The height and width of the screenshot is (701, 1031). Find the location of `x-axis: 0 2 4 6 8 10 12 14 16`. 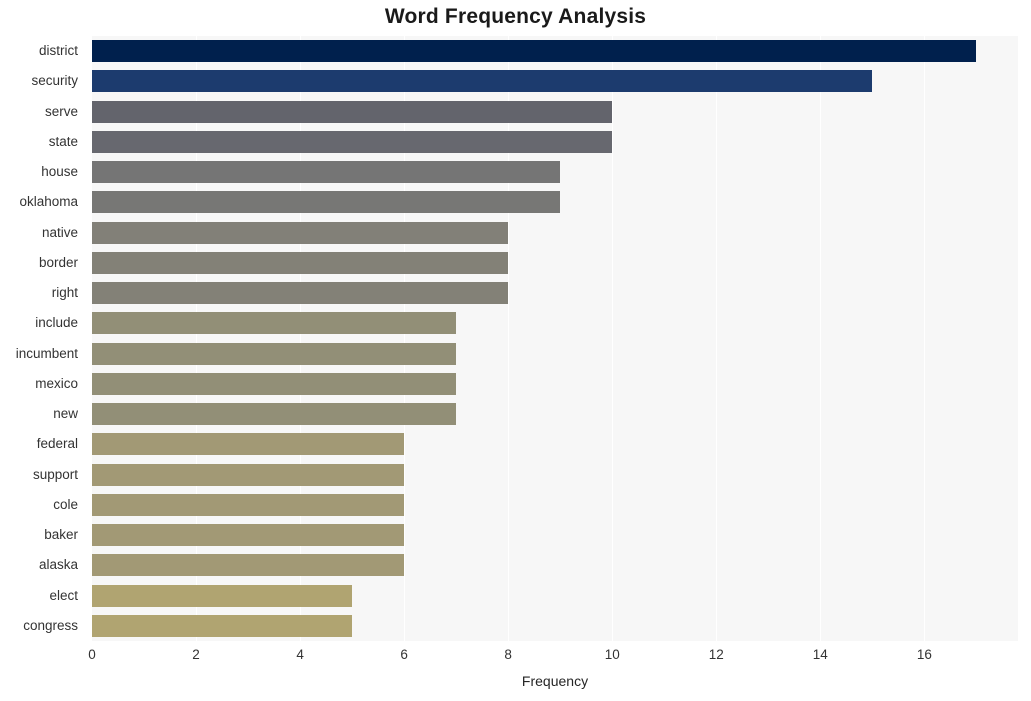

x-axis: 0 2 4 6 8 10 12 14 16 is located at coordinates (553, 656).